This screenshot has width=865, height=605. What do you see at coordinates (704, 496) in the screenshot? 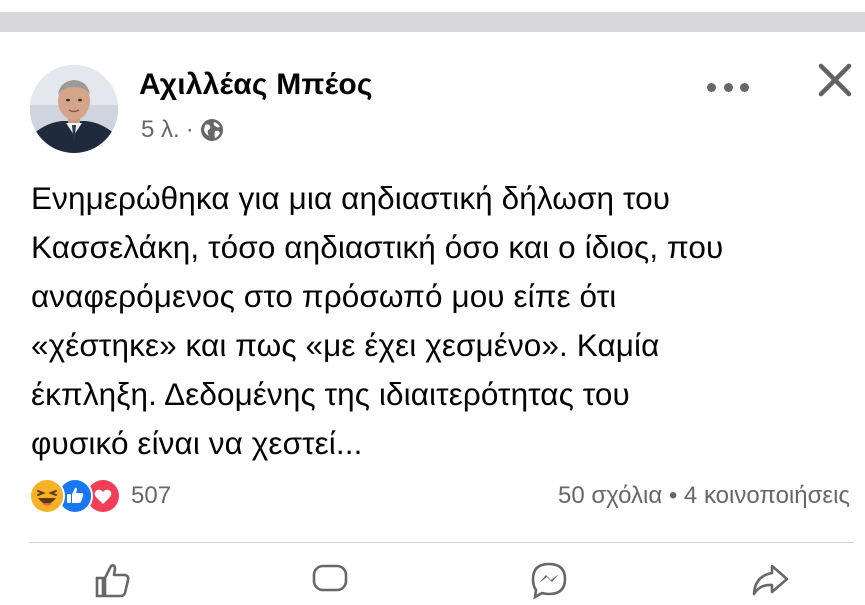
I see `comments-shares-count: 50 σχόλια • 4 κοινοποιήσεις` at bounding box center [704, 496].